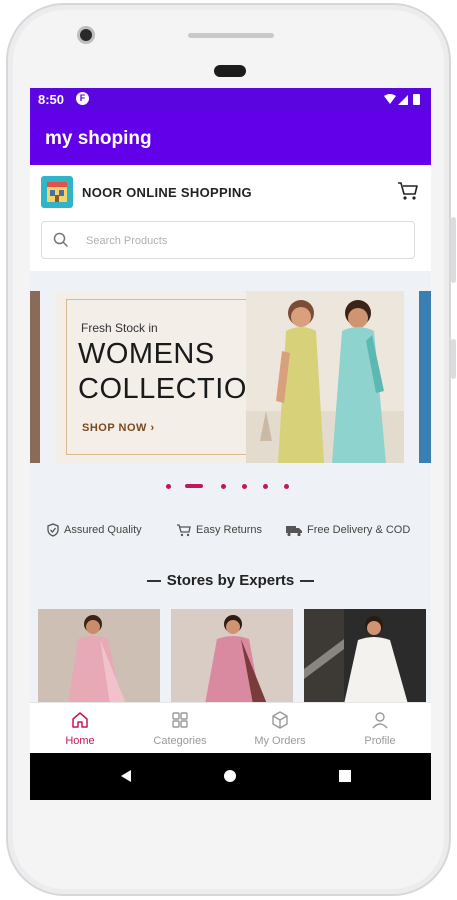 This screenshot has width=457, height=900. Describe the element at coordinates (380, 741) in the screenshot. I see `nav-label: Profile` at that location.